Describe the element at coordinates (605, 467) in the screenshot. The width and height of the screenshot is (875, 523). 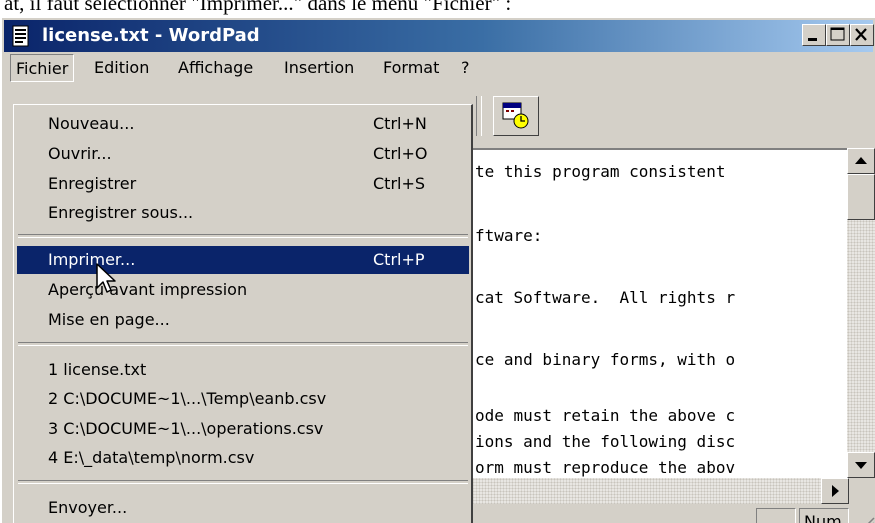
I see `document-line: orm must reproduce the abov` at that location.